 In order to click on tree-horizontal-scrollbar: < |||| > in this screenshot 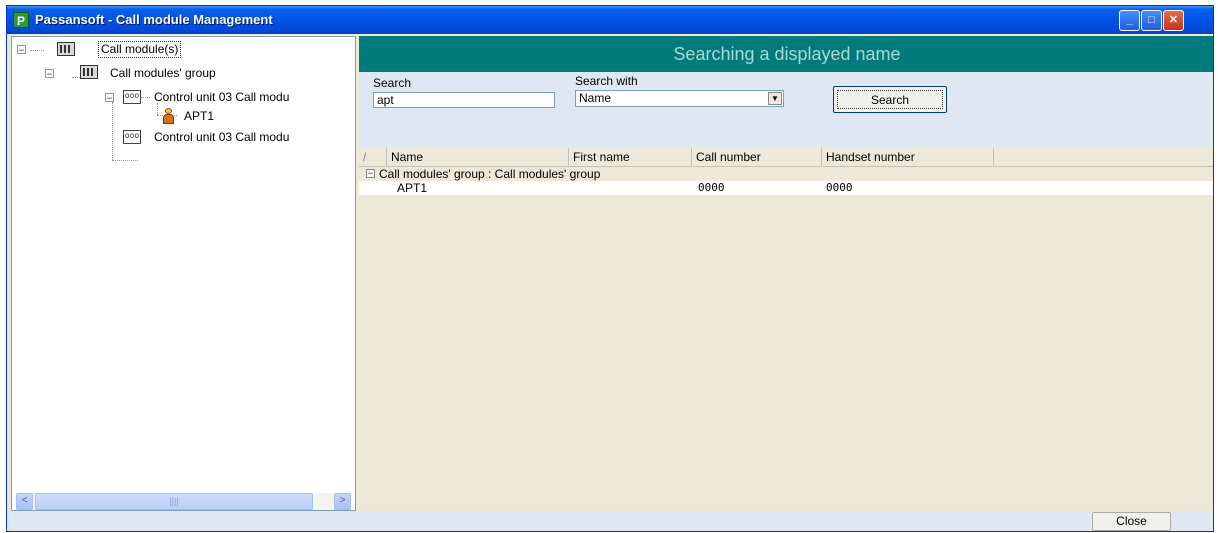, I will do `click(183, 501)`.